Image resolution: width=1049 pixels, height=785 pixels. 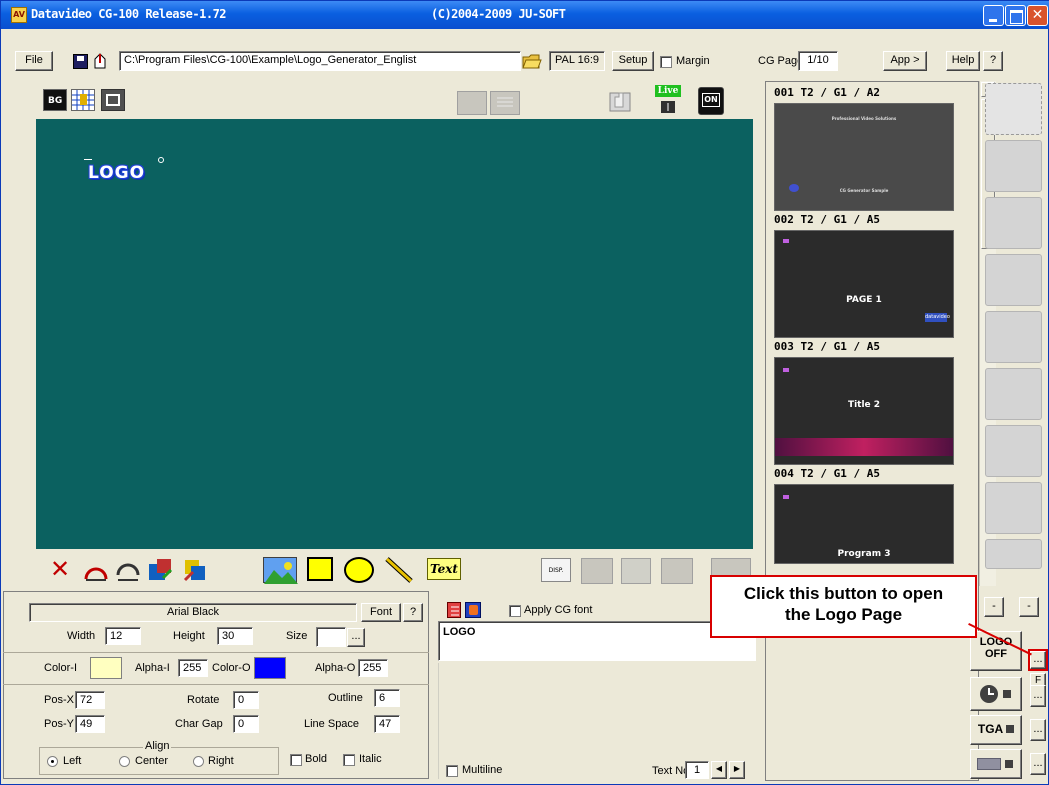 I want to click on line-tool-icon, so click(x=399, y=570).